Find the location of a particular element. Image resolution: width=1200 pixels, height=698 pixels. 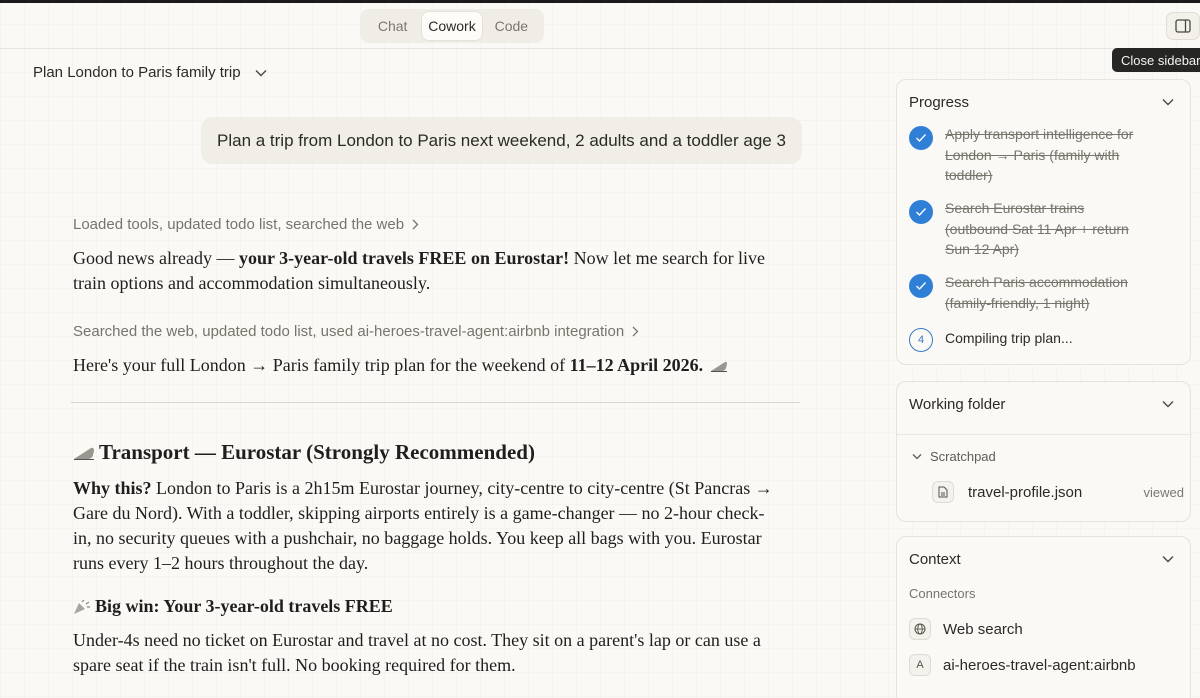

file-row: travel-profile.json viewed is located at coordinates (1058, 492).